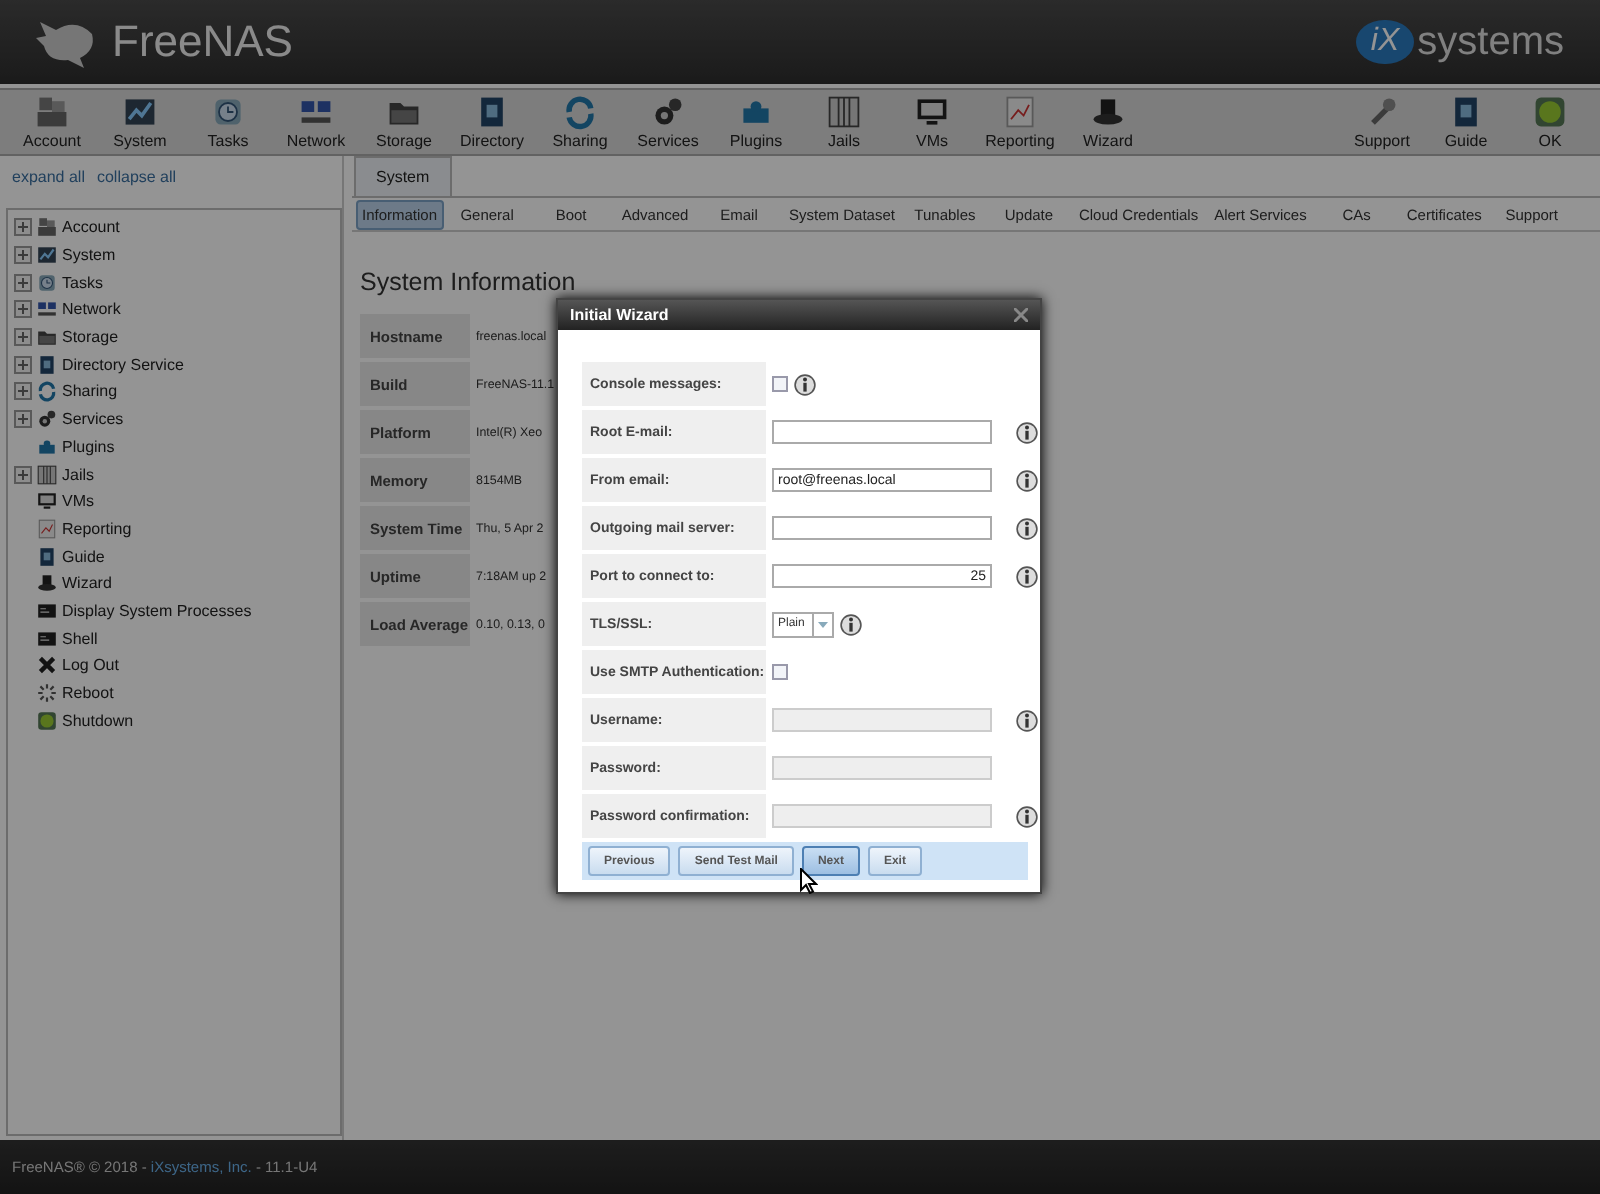  What do you see at coordinates (90, 665) in the screenshot?
I see `tree-item: Log Out` at bounding box center [90, 665].